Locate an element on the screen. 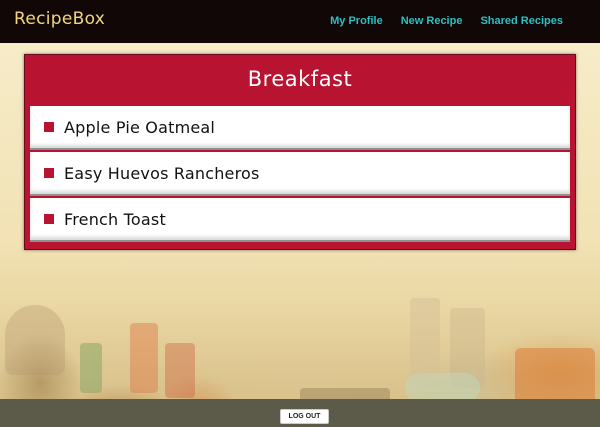  recipe-list-item: Easy Huevos Rancheros is located at coordinates (300, 174).